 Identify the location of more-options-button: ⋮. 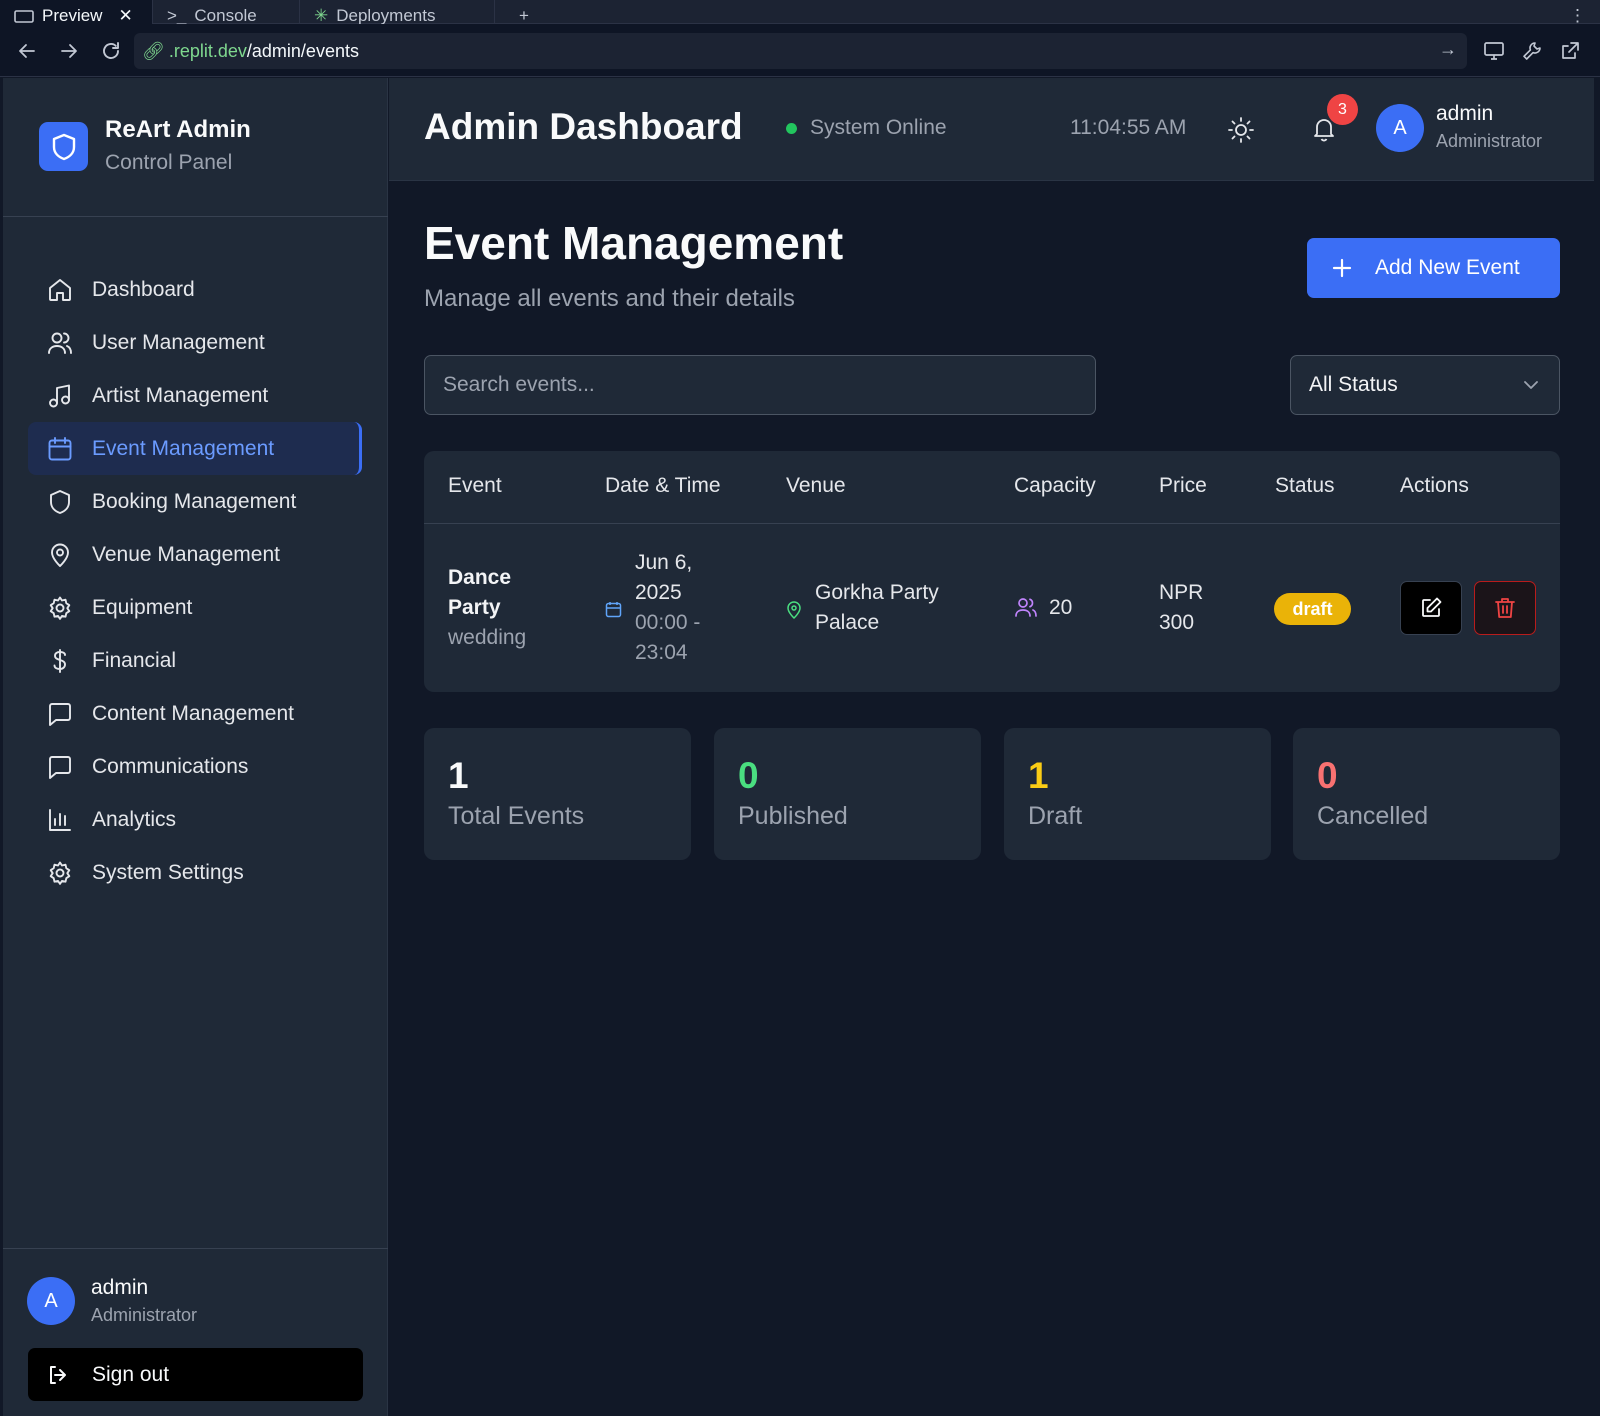
(1575, 12).